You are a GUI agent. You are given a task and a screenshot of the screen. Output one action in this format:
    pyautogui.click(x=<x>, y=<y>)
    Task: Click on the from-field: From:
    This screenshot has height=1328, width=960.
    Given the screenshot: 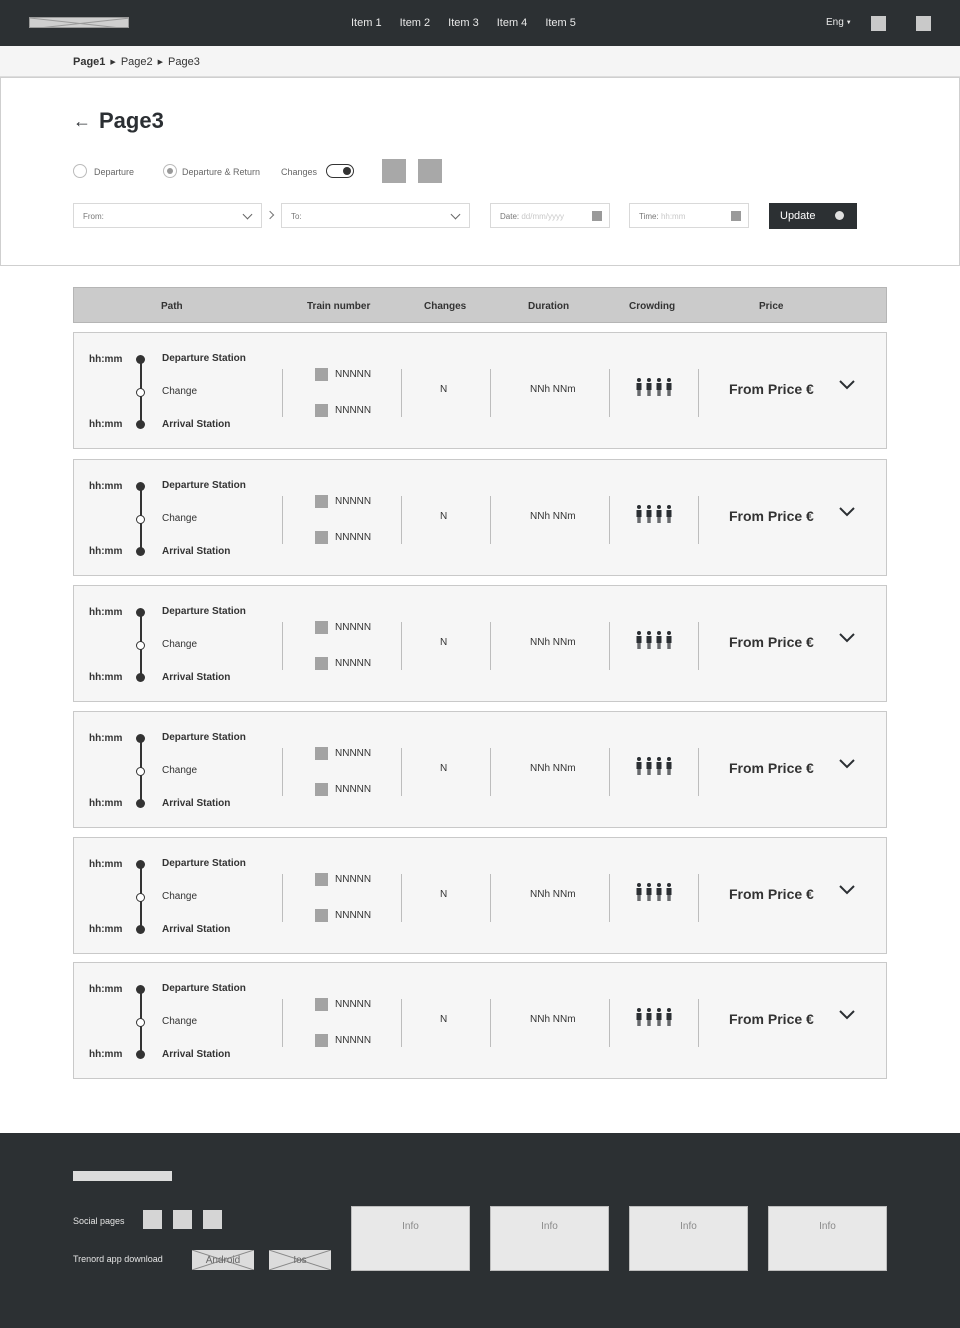 What is the action you would take?
    pyautogui.click(x=167, y=215)
    